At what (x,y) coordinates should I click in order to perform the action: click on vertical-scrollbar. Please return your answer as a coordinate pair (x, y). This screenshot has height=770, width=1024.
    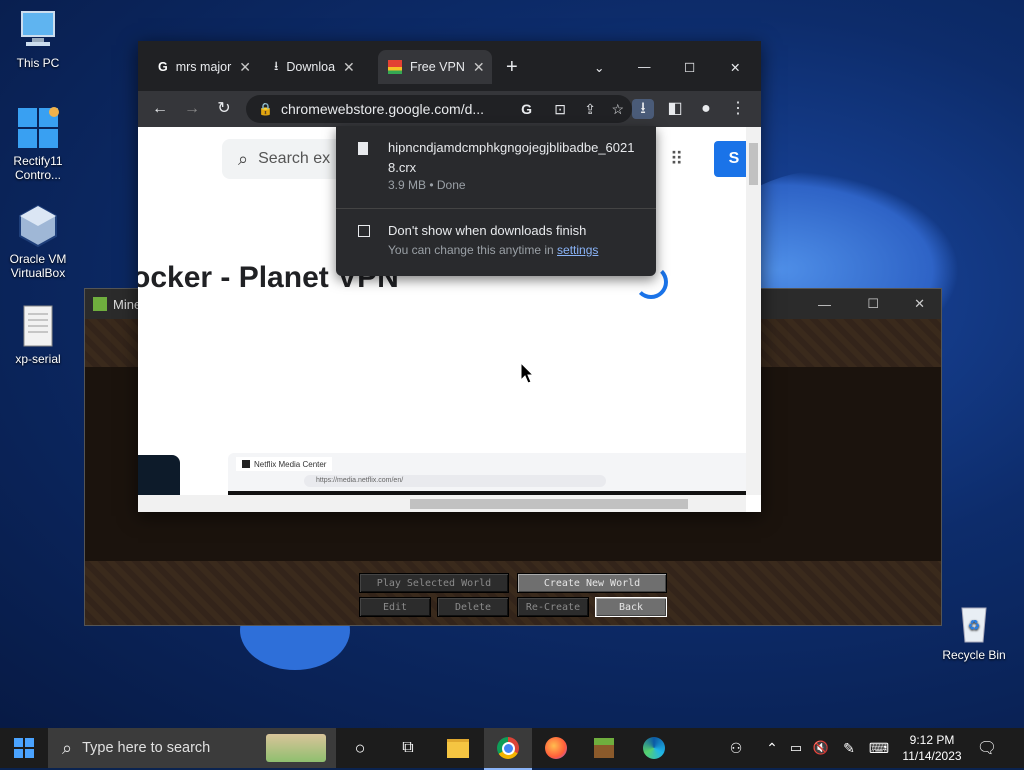
    Looking at the image, I should click on (753, 311).